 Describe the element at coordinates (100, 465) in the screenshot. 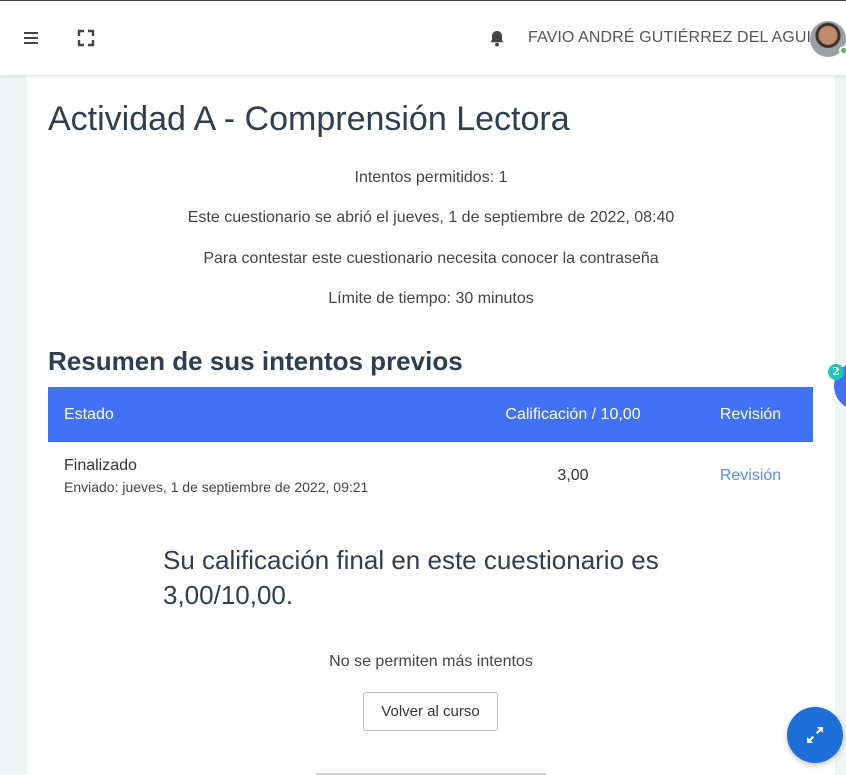

I see `attempt-state: Finalizado` at that location.